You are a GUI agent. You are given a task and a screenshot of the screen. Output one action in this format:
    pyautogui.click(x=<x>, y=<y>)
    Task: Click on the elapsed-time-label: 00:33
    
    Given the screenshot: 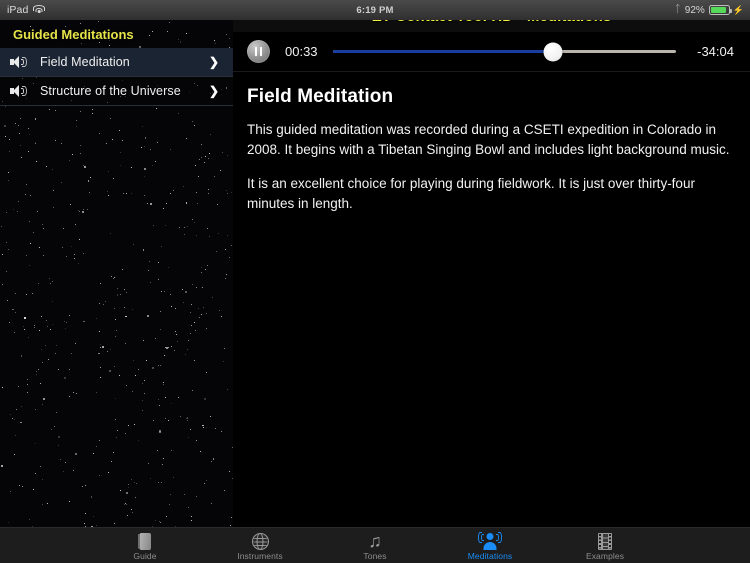 What is the action you would take?
    pyautogui.click(x=301, y=51)
    